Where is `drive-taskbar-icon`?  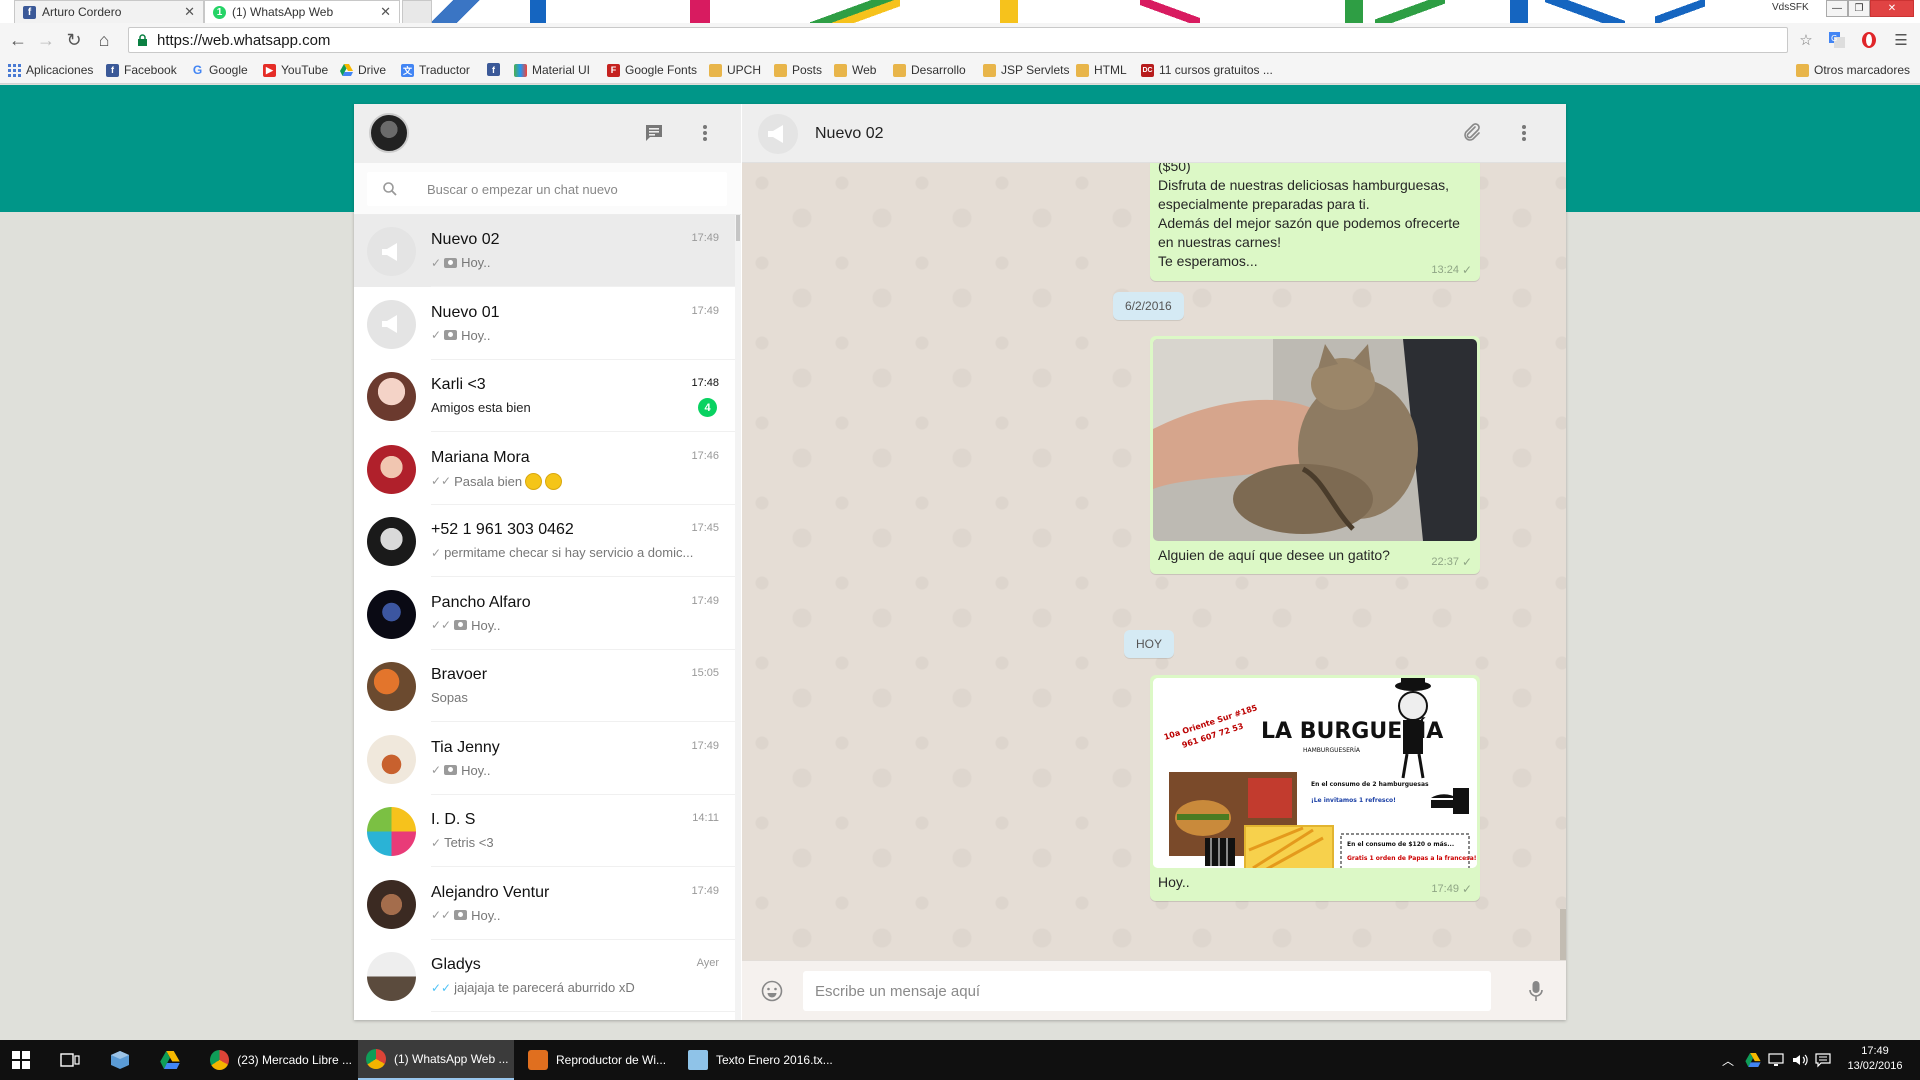 drive-taskbar-icon is located at coordinates (170, 1060).